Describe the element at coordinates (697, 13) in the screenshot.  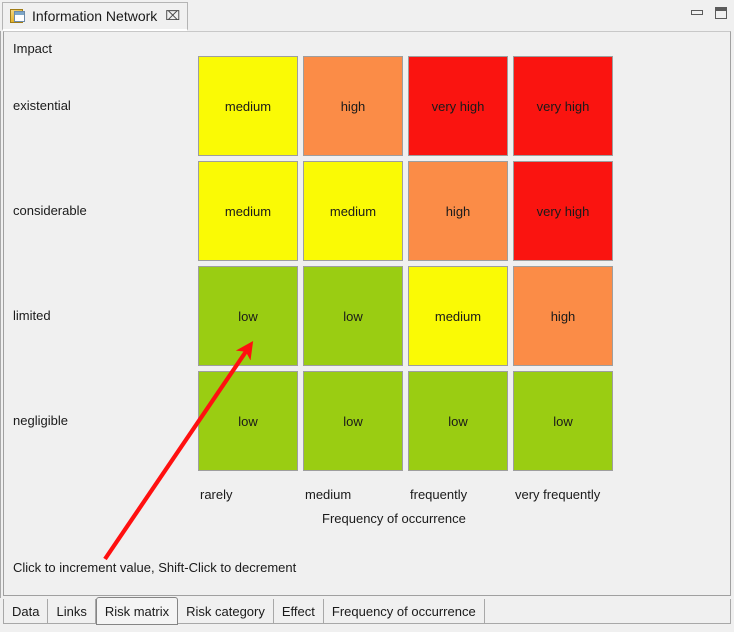
I see `minimize-icon` at that location.